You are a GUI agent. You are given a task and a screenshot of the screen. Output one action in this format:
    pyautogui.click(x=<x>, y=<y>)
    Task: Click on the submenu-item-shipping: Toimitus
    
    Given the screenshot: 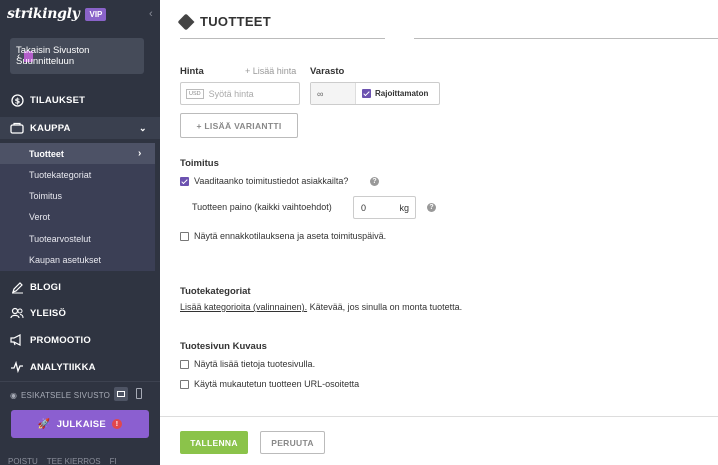 What is the action you would take?
    pyautogui.click(x=77, y=195)
    